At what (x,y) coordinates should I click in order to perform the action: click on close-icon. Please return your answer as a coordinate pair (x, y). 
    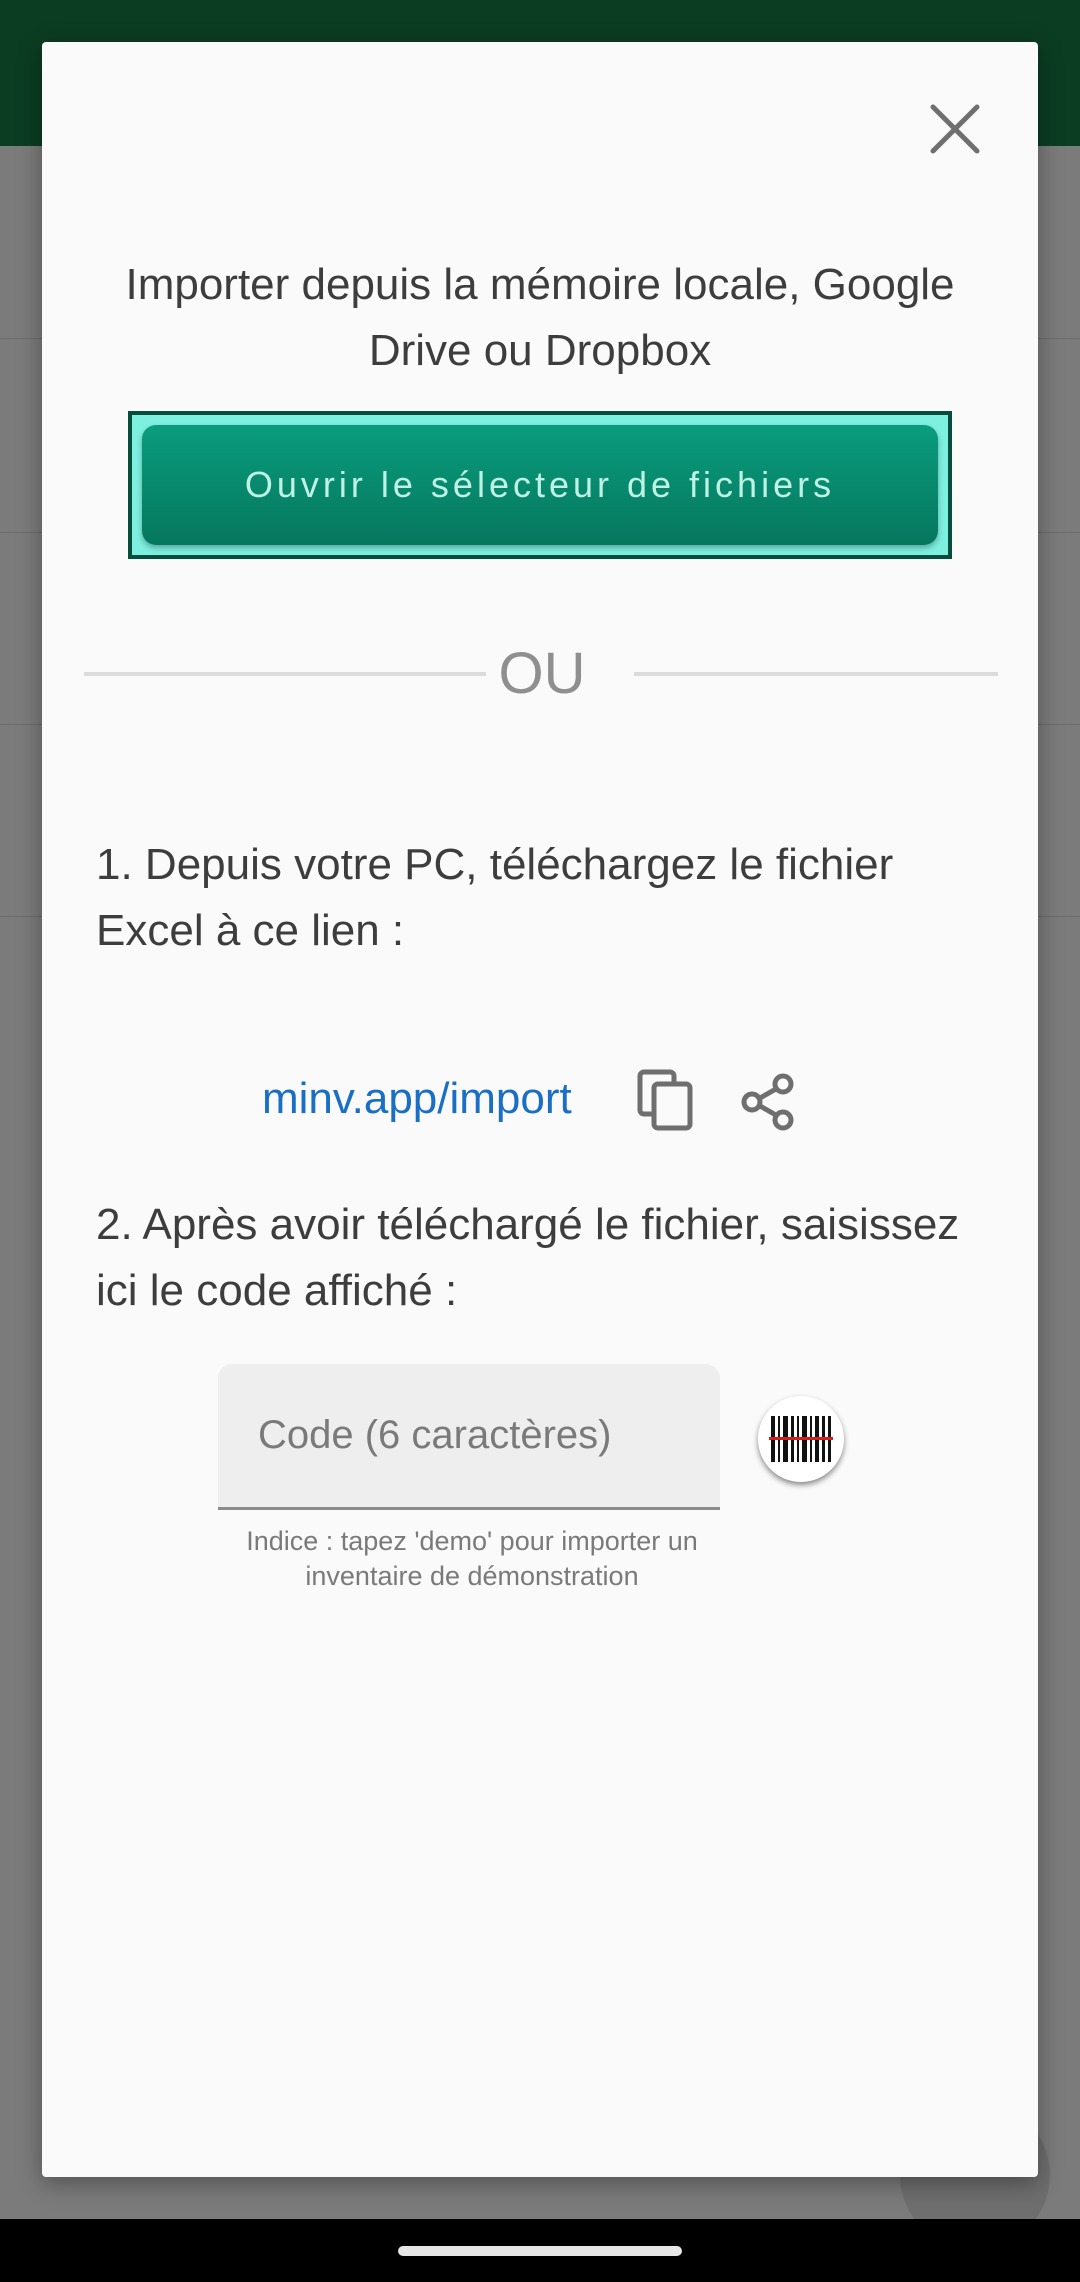
    Looking at the image, I should click on (955, 129).